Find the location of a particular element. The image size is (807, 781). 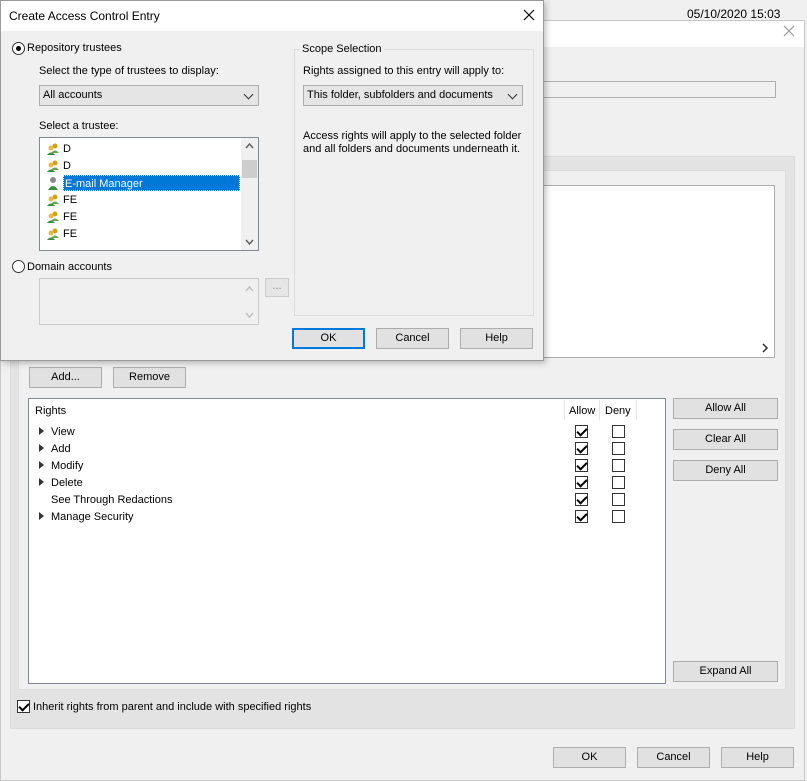

trustee-name-selected: E-mail Manager is located at coordinates (151, 183).